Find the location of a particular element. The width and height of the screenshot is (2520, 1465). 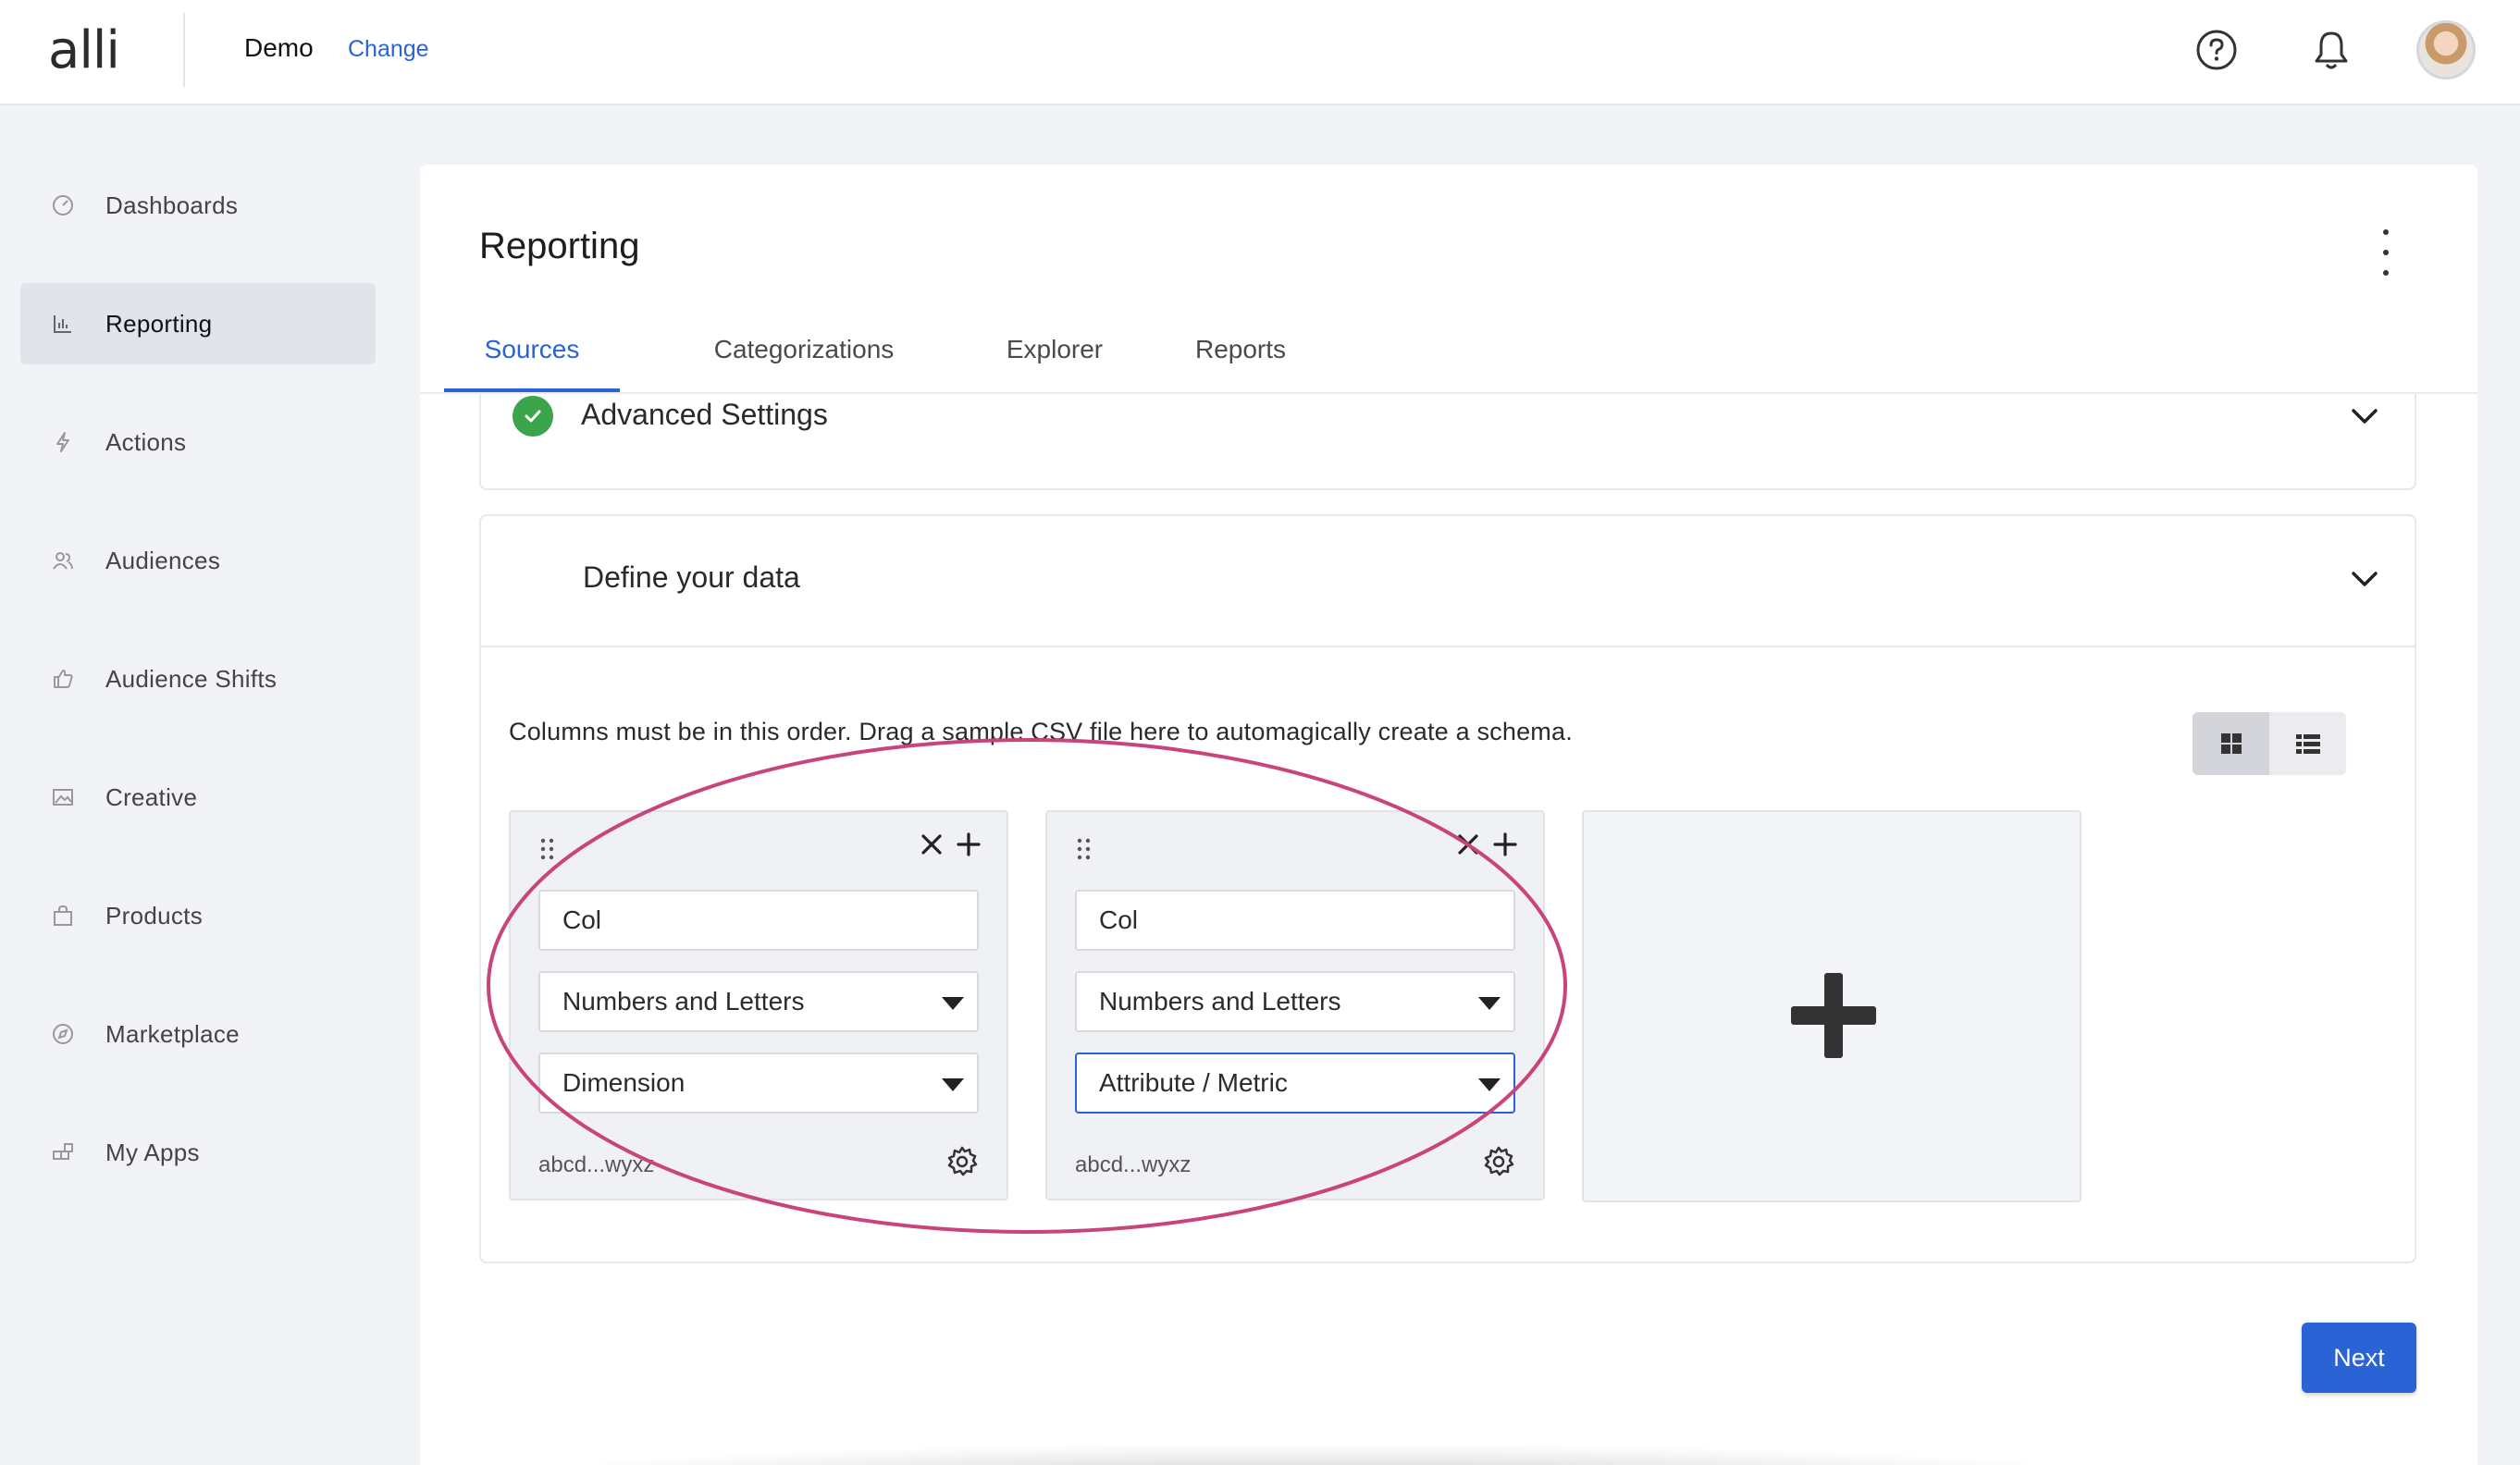

list-icon is located at coordinates (2307, 744).